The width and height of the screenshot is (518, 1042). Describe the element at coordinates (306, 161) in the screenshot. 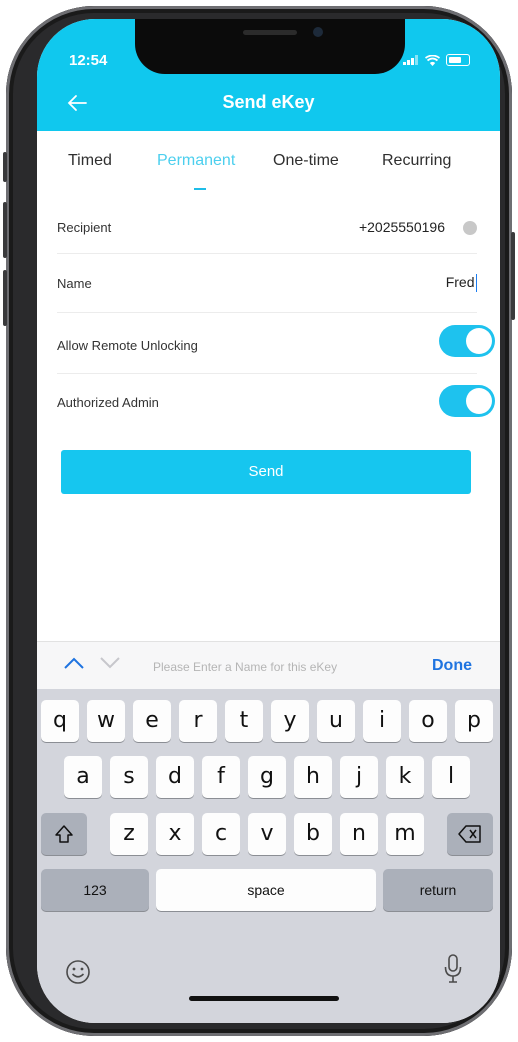

I see `tab-one-time: One-time` at that location.